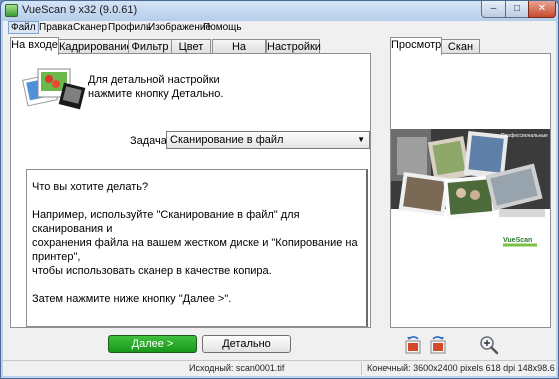 Image resolution: width=559 pixels, height=379 pixels. I want to click on task-select: Сканирование в файл ▼, so click(268, 140).